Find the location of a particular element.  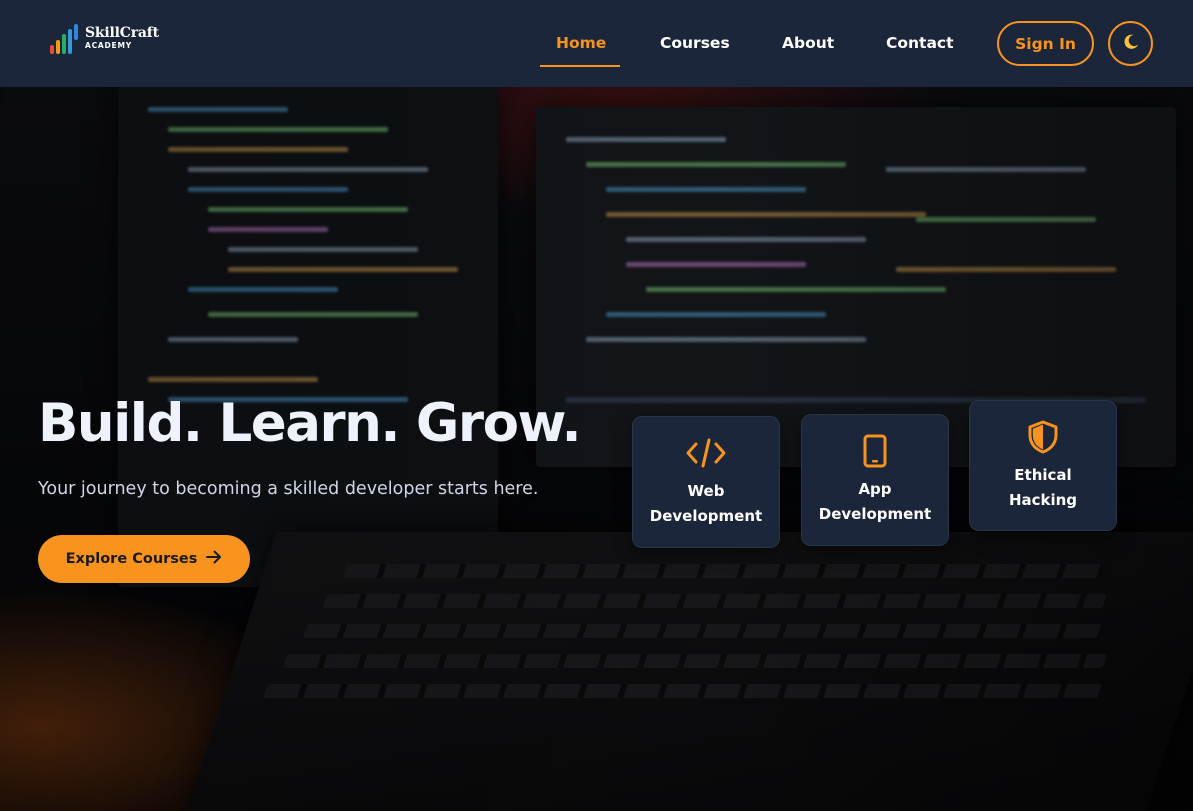

explore-courses-label: Explore Courses is located at coordinates (131, 559).